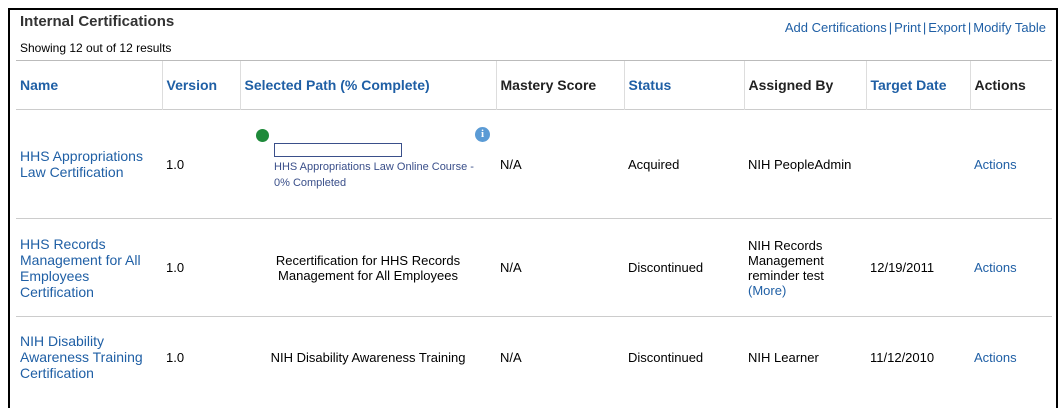  What do you see at coordinates (683, 85) in the screenshot?
I see `column-header-status: Status` at bounding box center [683, 85].